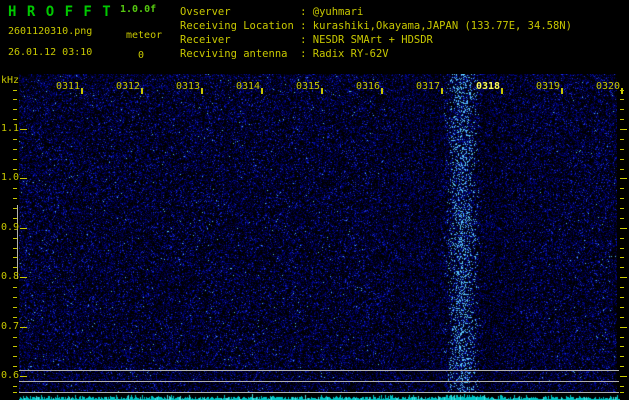 The height and width of the screenshot is (400, 629). Describe the element at coordinates (368, 86) in the screenshot. I see `x-tick-label: 0316` at that location.